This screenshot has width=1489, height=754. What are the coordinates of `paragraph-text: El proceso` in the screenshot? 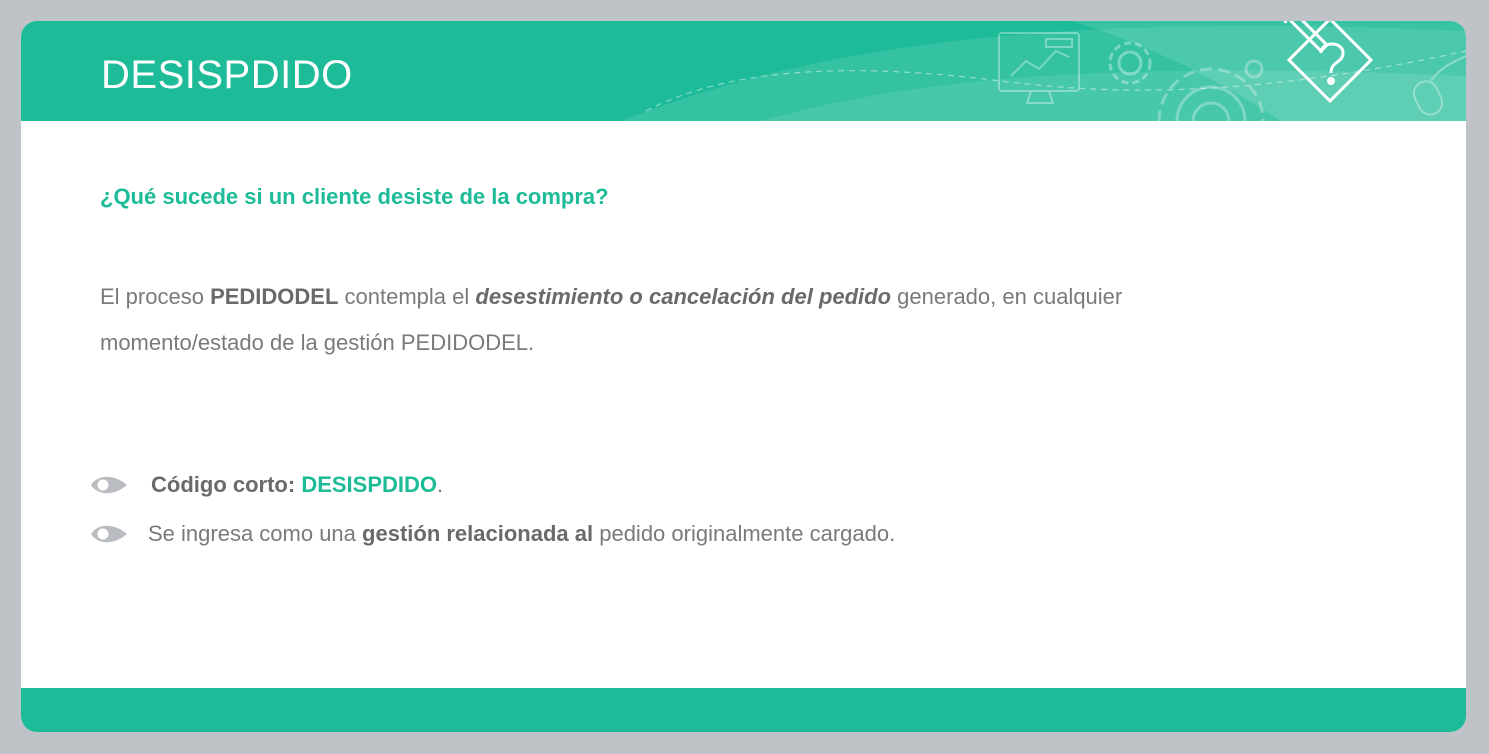 It's located at (155, 296).